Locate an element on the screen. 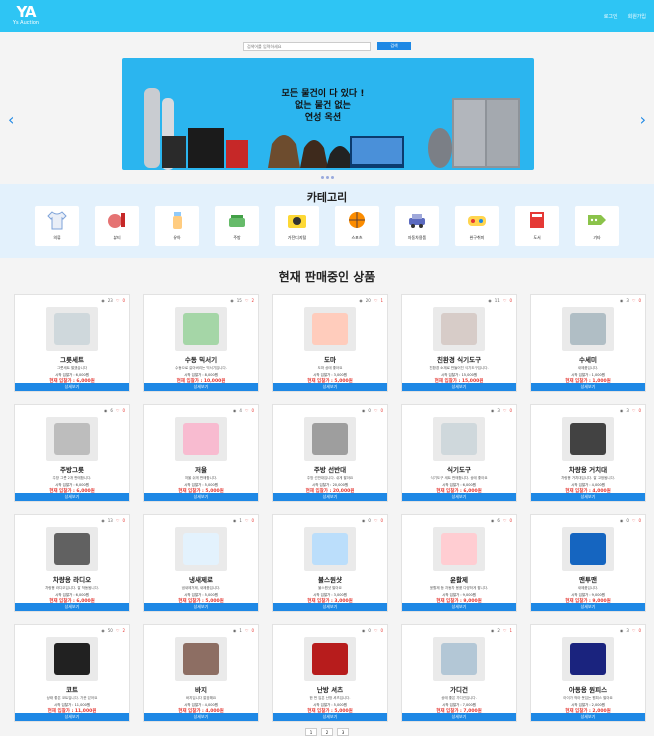 The width and height of the screenshot is (654, 736). category-item: 뷰티 is located at coordinates (117, 226).